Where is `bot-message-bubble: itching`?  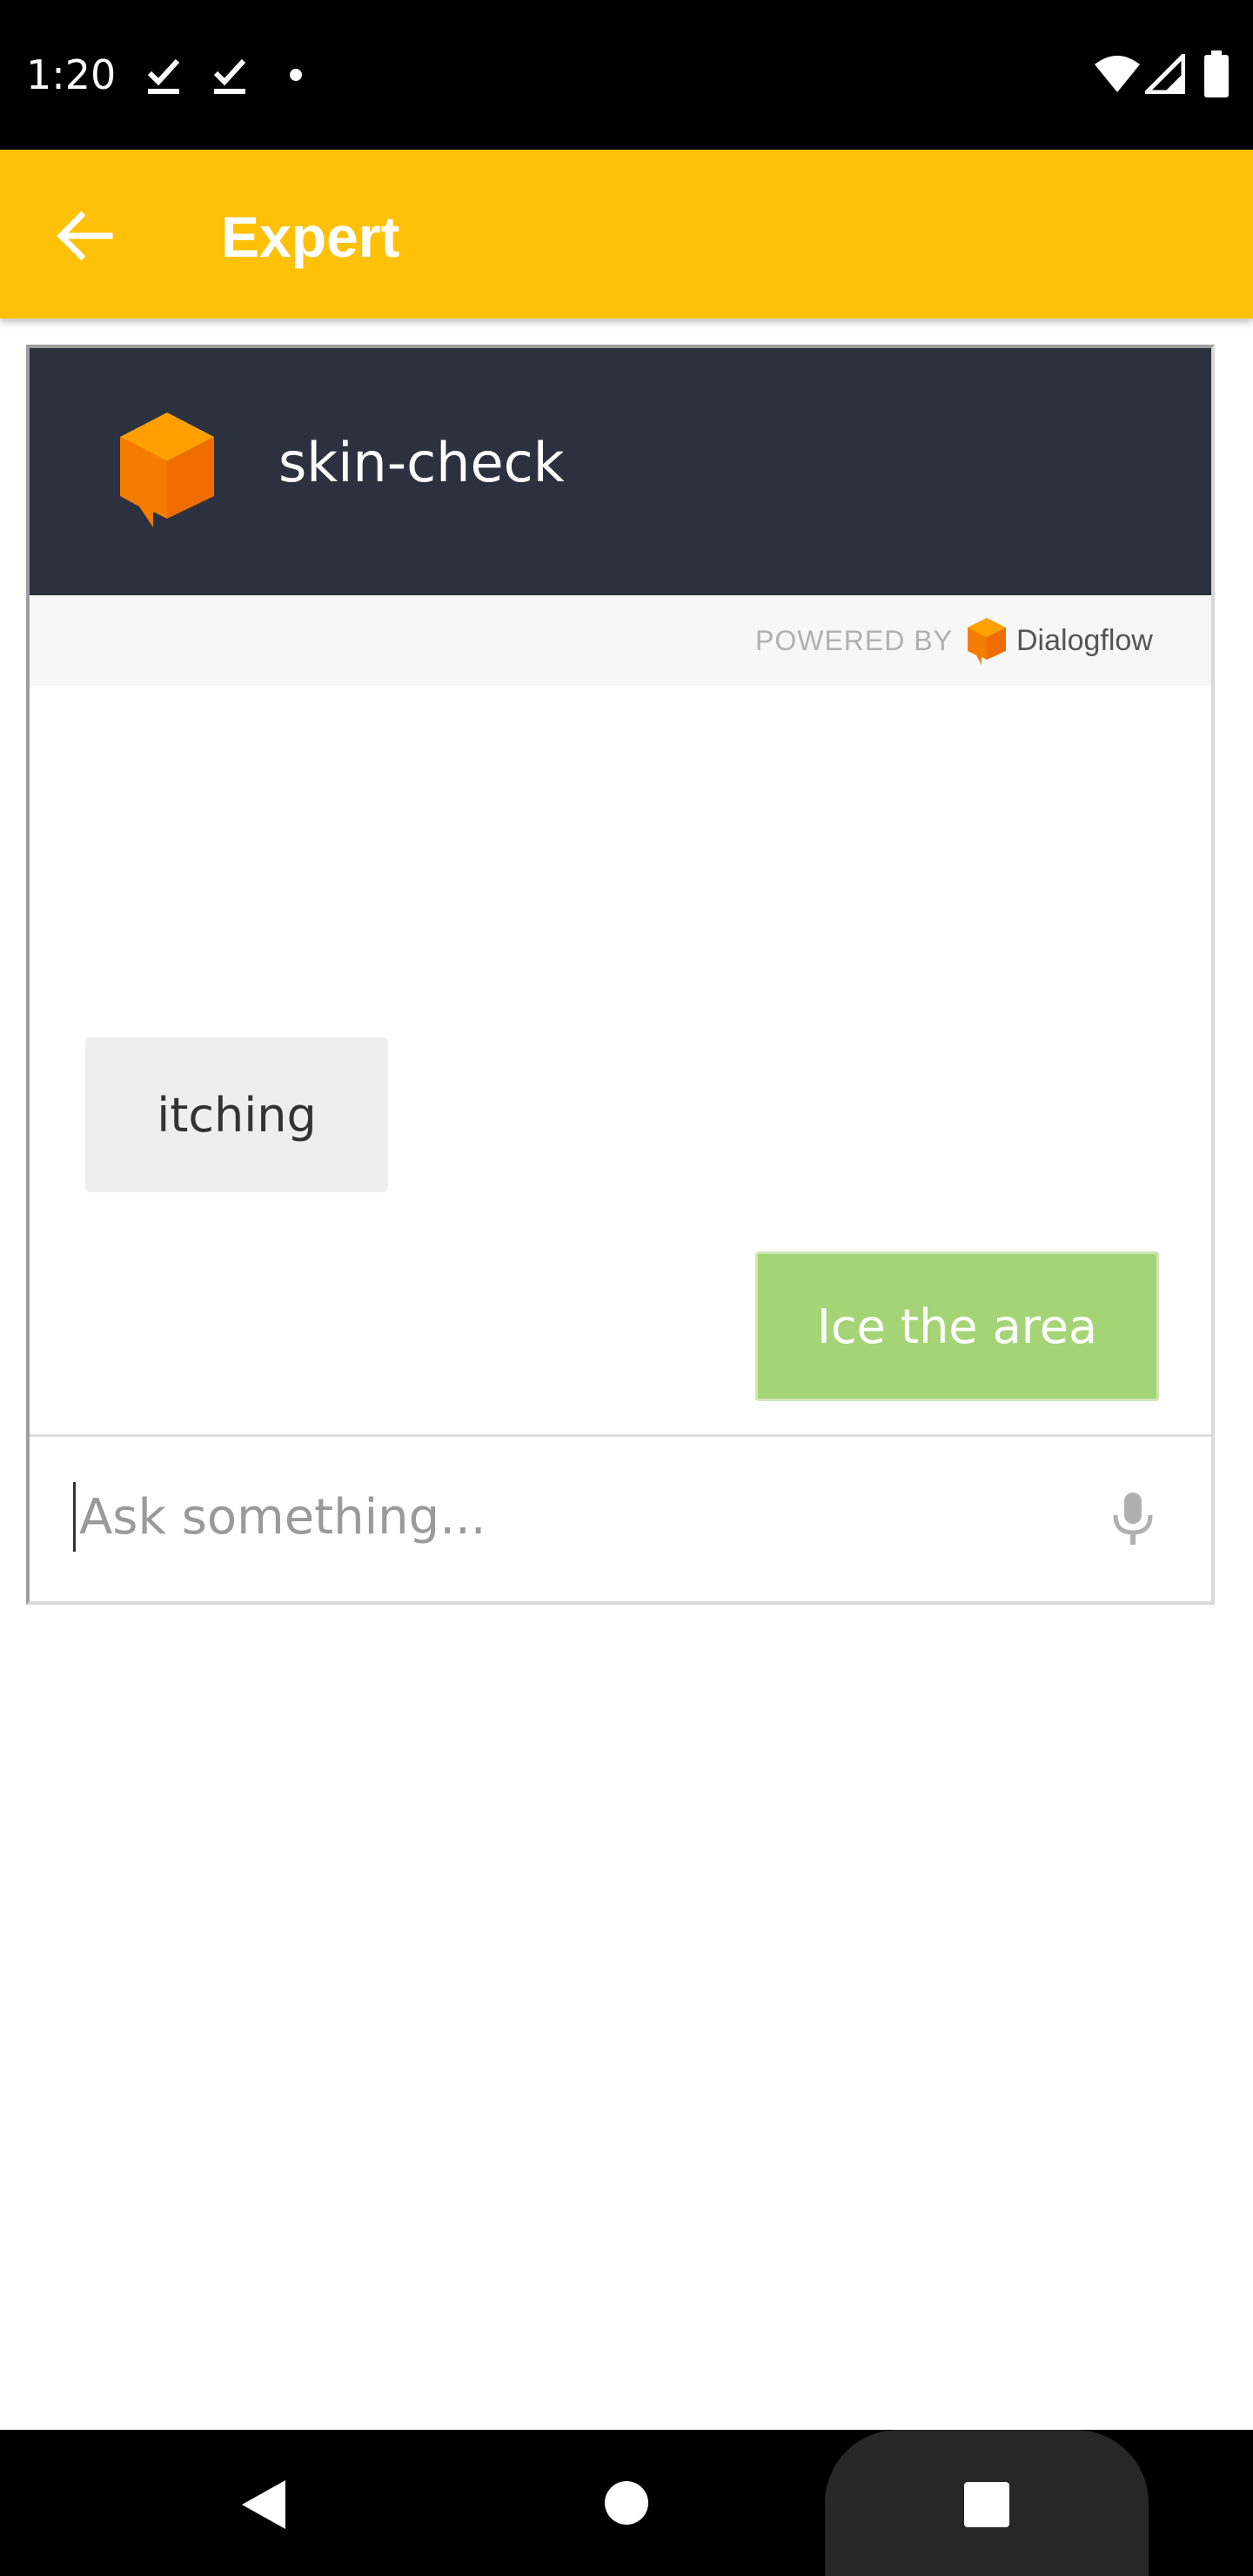
bot-message-bubble: itching is located at coordinates (236, 1114).